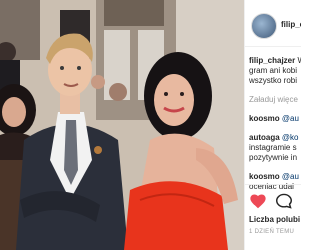 The height and width of the screenshot is (250, 320). I want to click on comment-text: instagramie s, so click(273, 147).